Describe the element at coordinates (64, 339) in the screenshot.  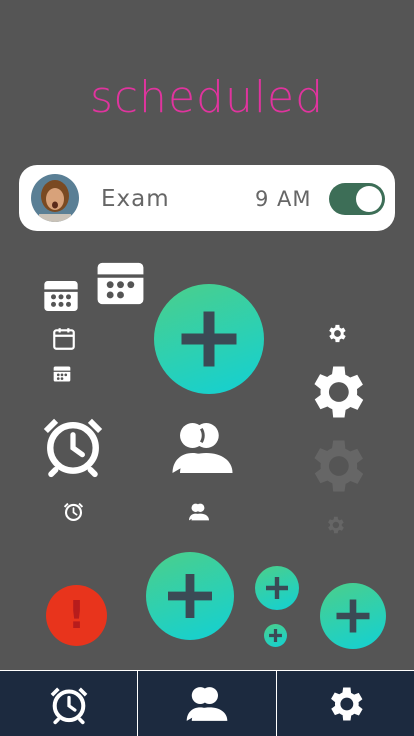
I see `calendar-outline-icon` at that location.